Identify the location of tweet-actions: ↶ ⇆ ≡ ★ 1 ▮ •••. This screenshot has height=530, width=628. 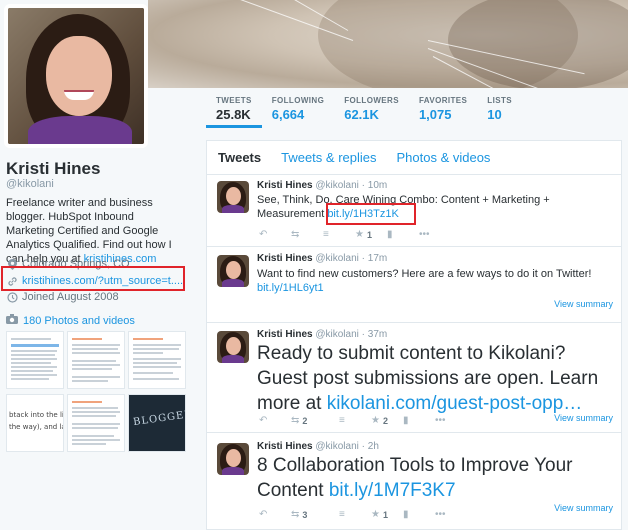
(355, 234).